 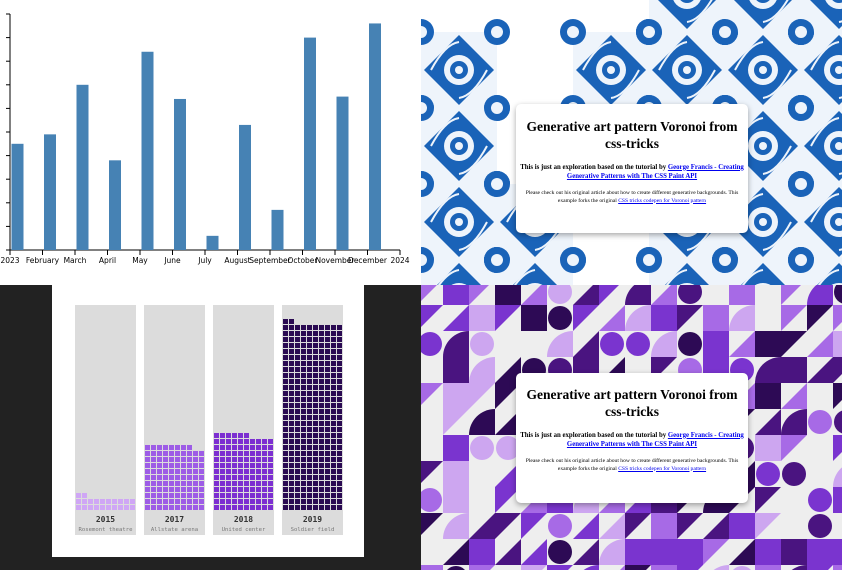 I want to click on codepen-link: CSS tricks codepen for Voronoi pattern, so click(x=662, y=201).